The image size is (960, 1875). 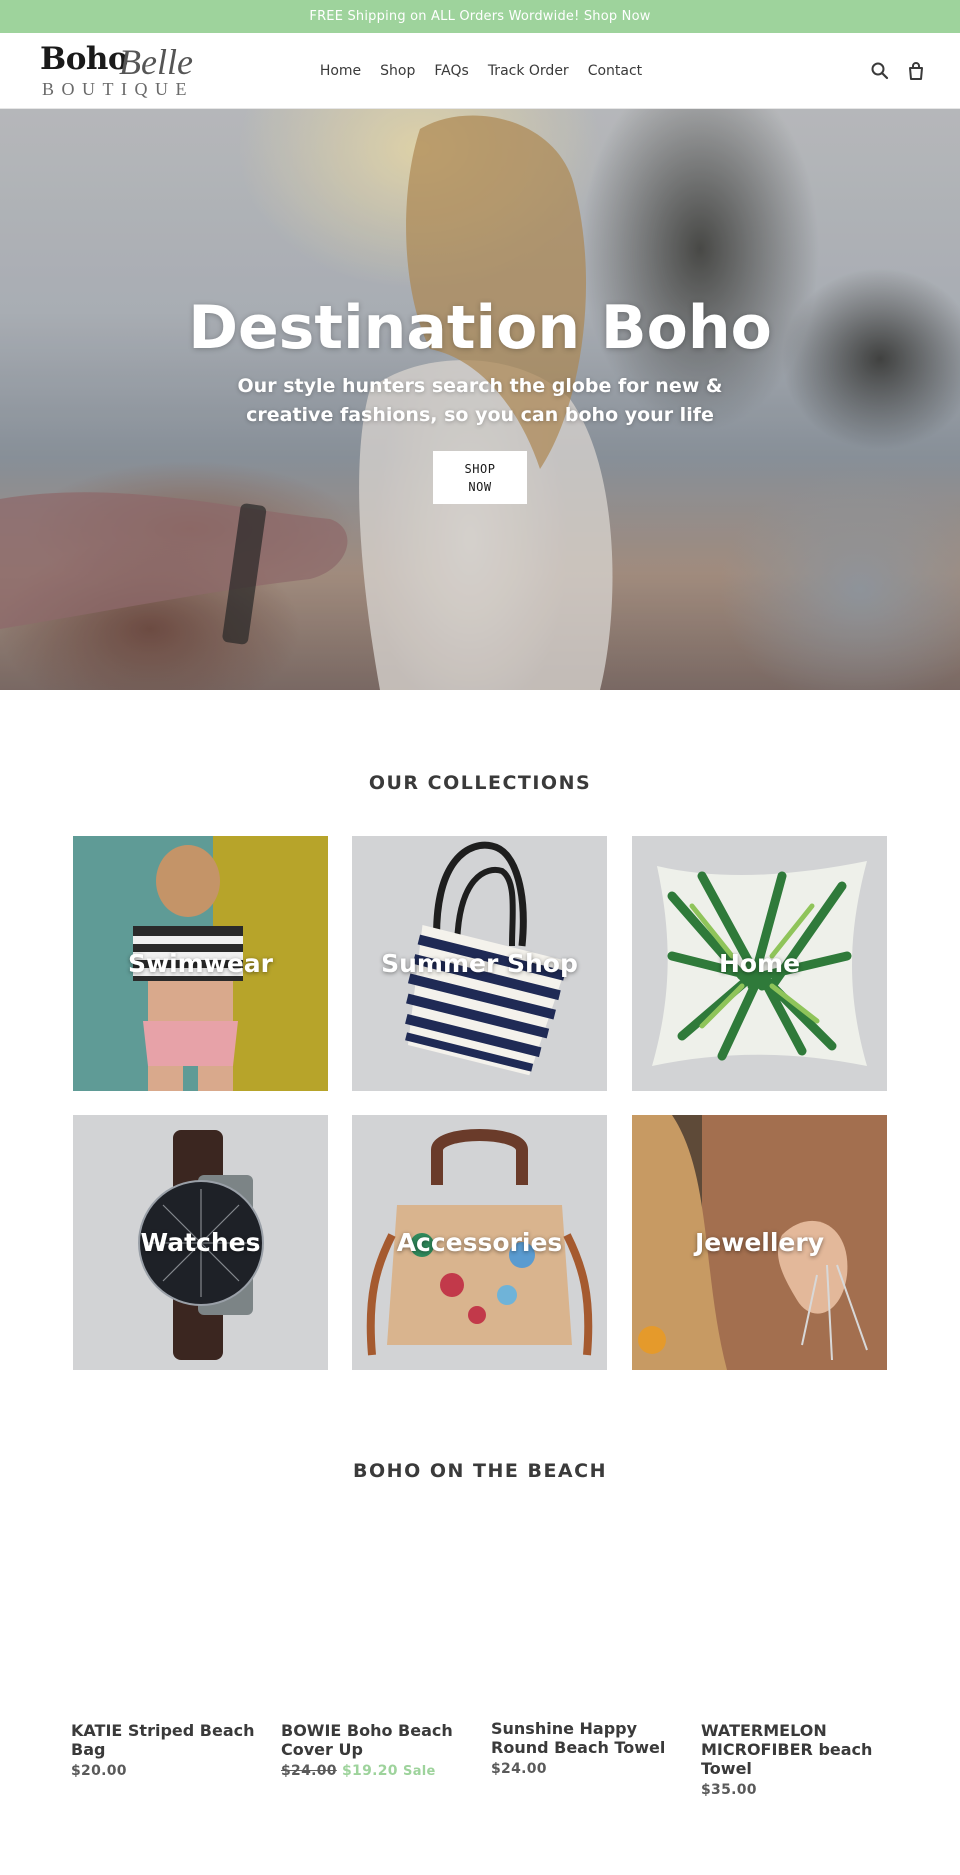 I want to click on hero-title: Destination Boho, so click(x=480, y=328).